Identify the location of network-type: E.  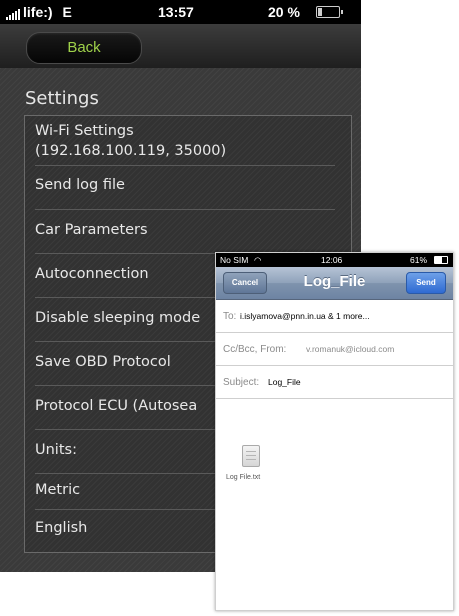
(67, 12).